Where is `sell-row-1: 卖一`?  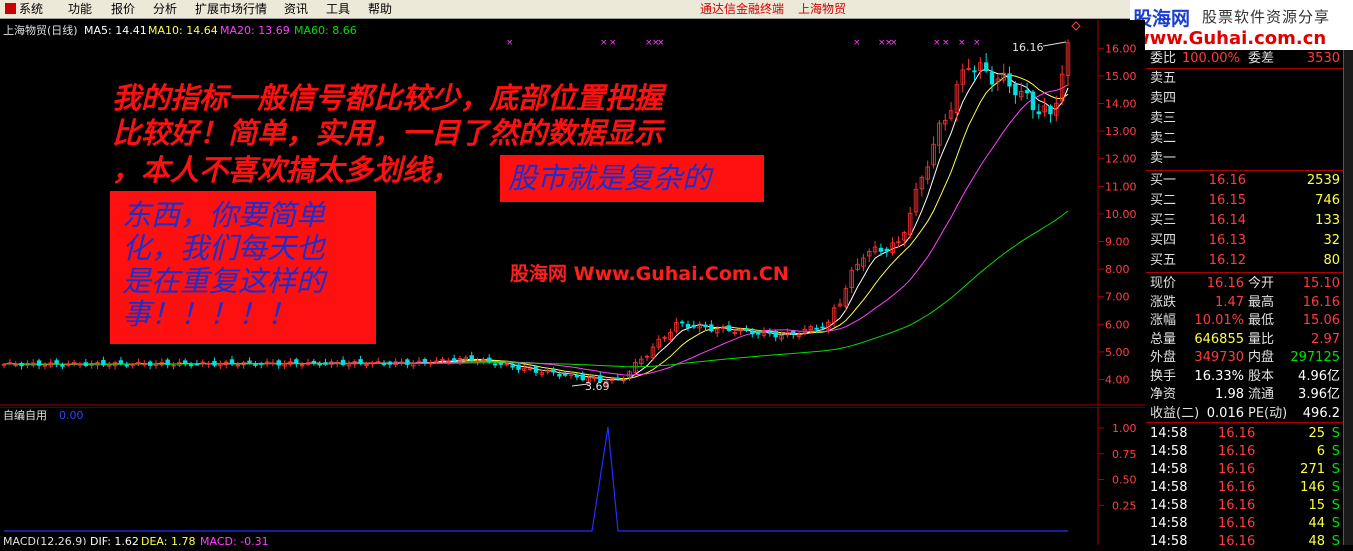 sell-row-1: 卖一 is located at coordinates (1244, 159).